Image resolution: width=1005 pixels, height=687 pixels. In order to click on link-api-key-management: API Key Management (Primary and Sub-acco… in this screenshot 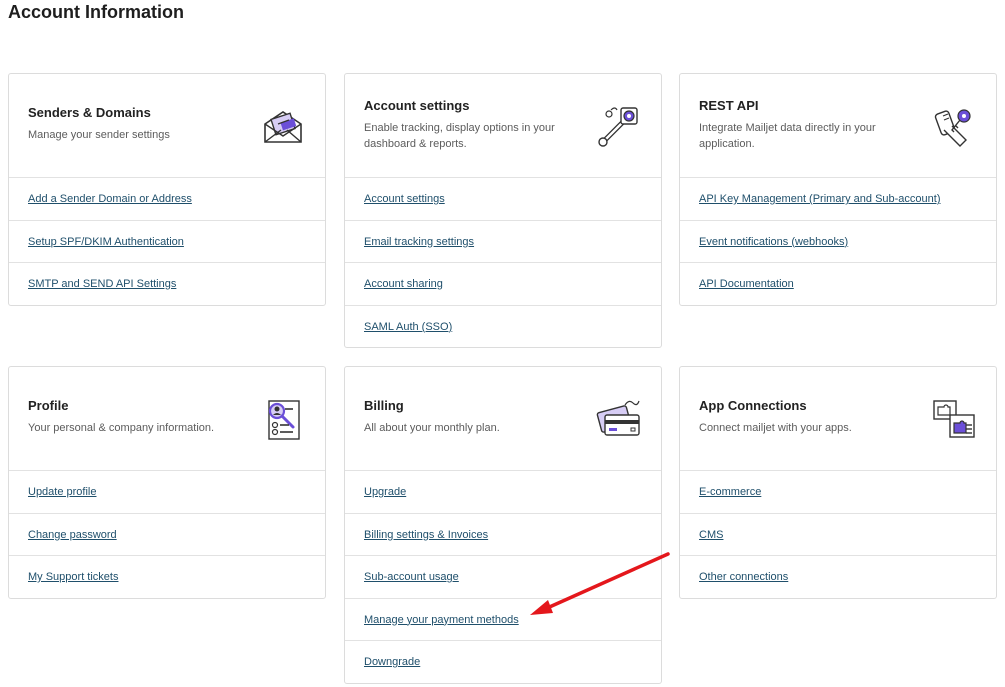, I will do `click(838, 198)`.